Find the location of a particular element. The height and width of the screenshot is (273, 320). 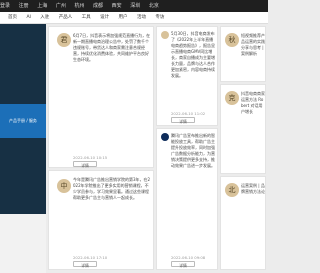

top-bar: 登录 注册 上海 广州 杭州 成都 西安 深圳 北京 is located at coordinates (134, 6).